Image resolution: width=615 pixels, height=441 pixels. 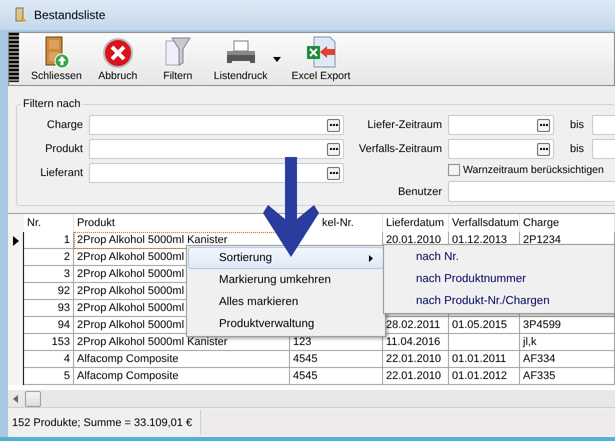 What do you see at coordinates (96, 223) in the screenshot?
I see `column-header: Produkt` at bounding box center [96, 223].